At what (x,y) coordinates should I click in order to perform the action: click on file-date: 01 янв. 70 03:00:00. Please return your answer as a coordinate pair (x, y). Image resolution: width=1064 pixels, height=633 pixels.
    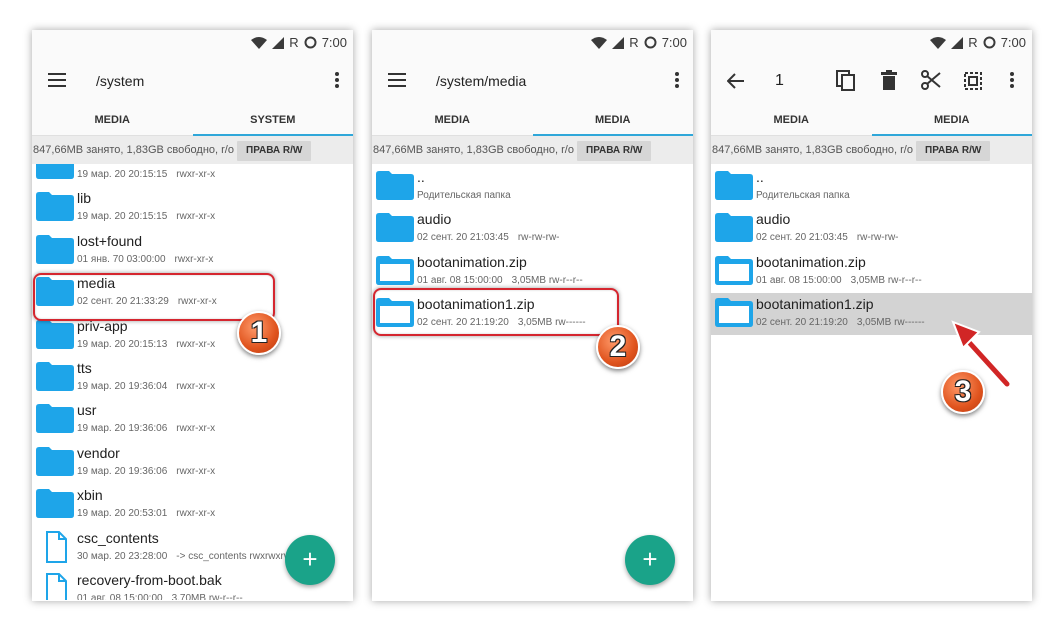
    Looking at the image, I should click on (121, 259).